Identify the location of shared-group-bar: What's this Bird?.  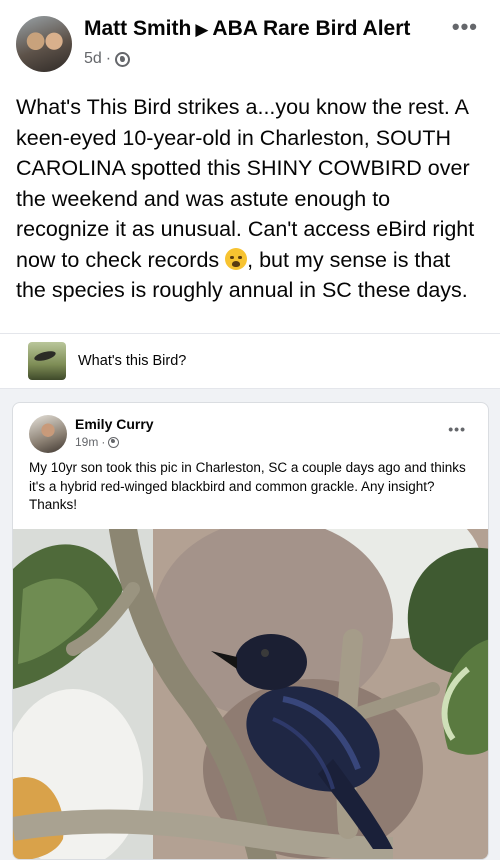
(250, 361).